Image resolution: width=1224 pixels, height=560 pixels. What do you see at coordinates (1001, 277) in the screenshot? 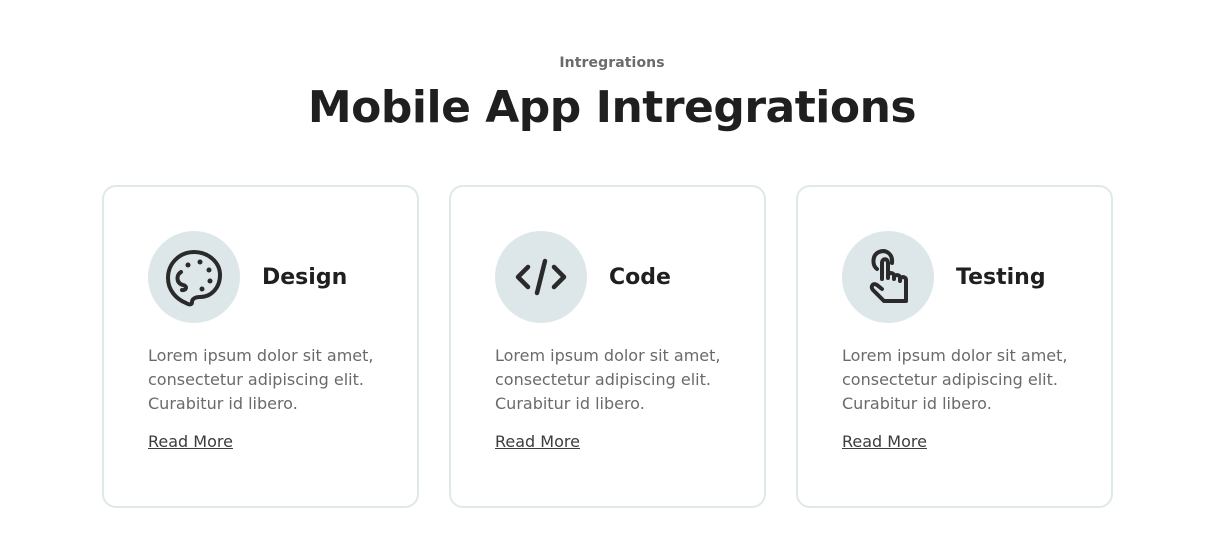
I see `card-title: Testing` at bounding box center [1001, 277].